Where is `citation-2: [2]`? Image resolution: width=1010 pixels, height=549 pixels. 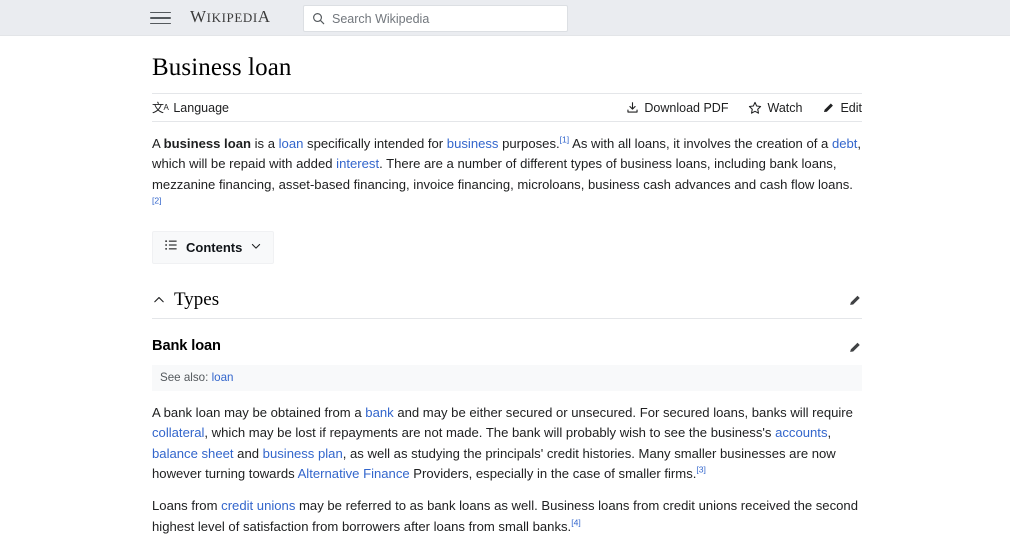
citation-2: [2] is located at coordinates (157, 201).